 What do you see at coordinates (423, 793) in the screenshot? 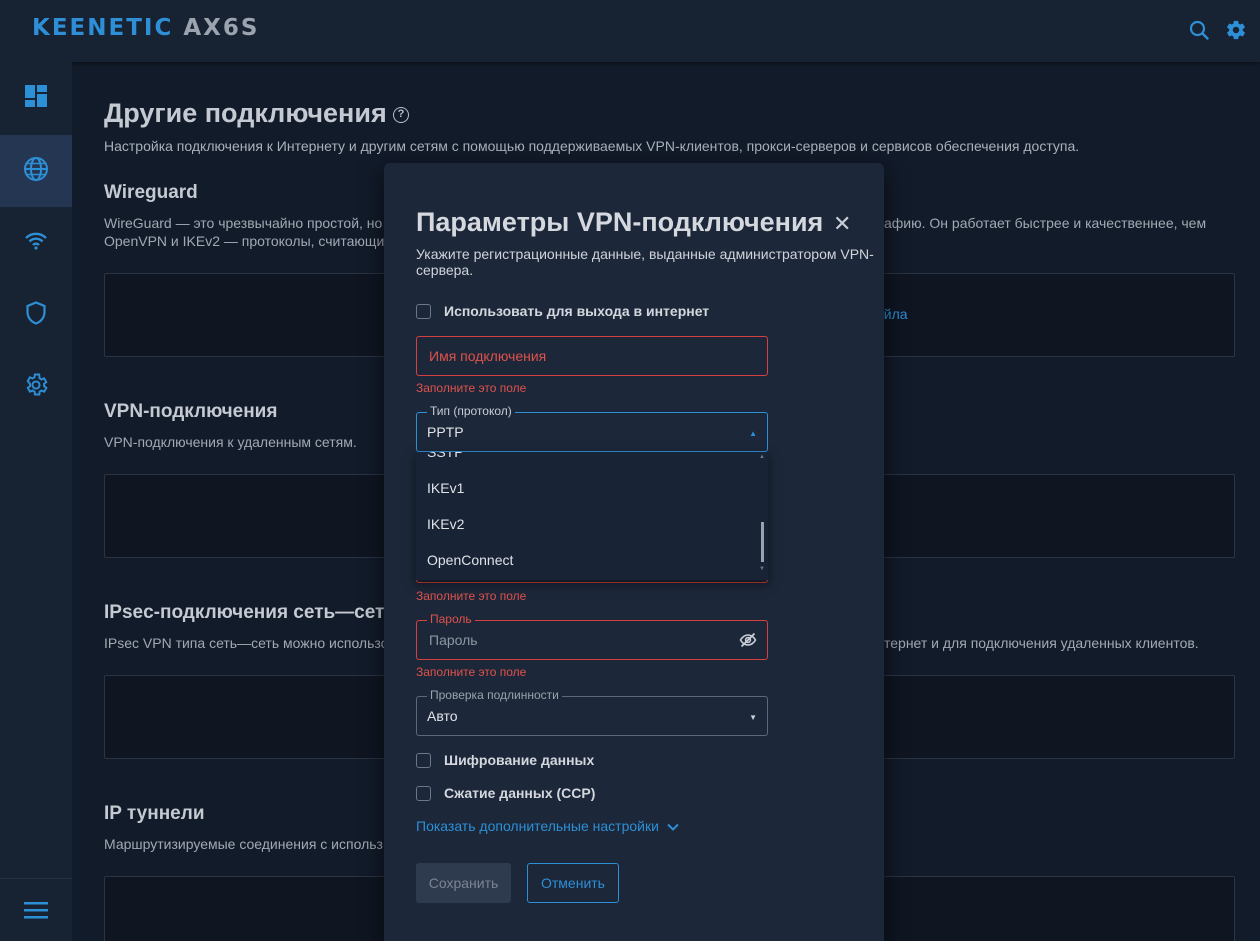
I see `compression-checkbox` at bounding box center [423, 793].